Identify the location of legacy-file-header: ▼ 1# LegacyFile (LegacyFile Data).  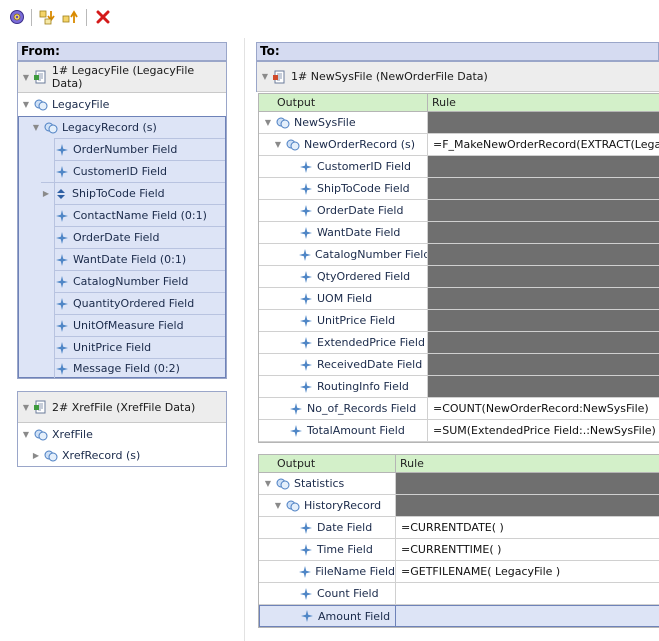
(122, 77).